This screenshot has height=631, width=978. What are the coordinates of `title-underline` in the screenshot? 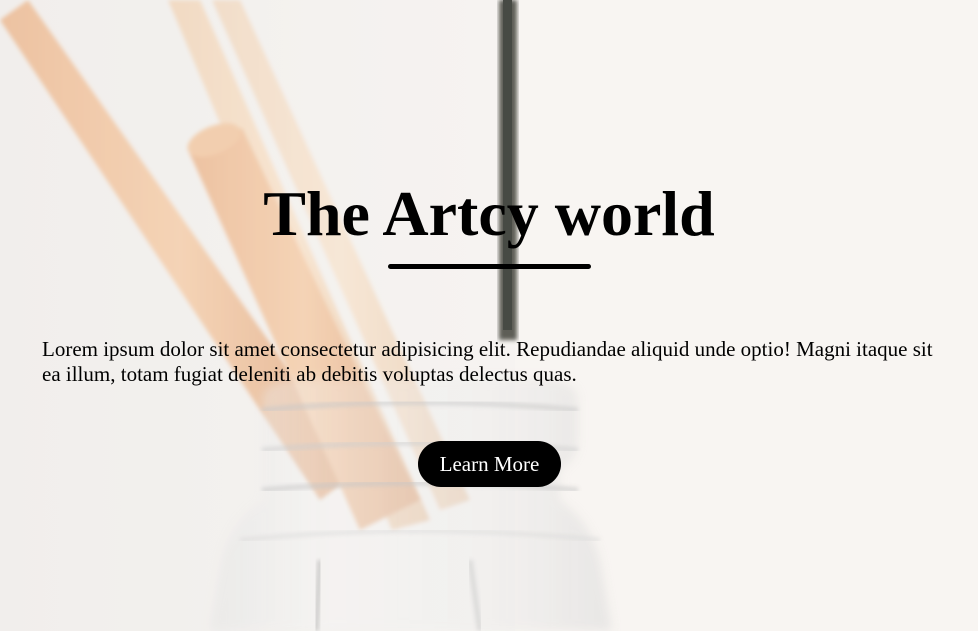 It's located at (489, 266).